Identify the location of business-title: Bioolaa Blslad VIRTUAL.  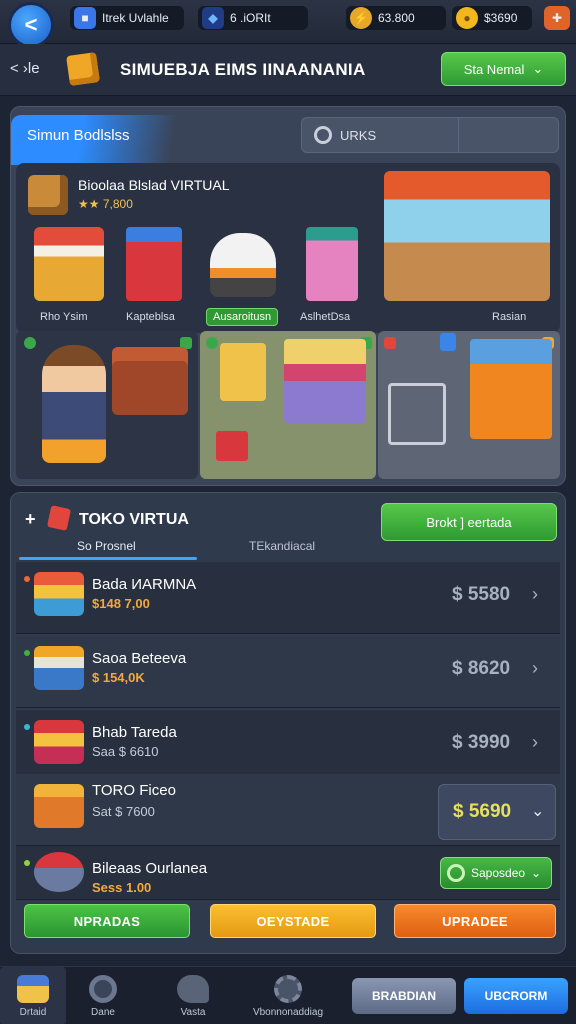
(154, 185).